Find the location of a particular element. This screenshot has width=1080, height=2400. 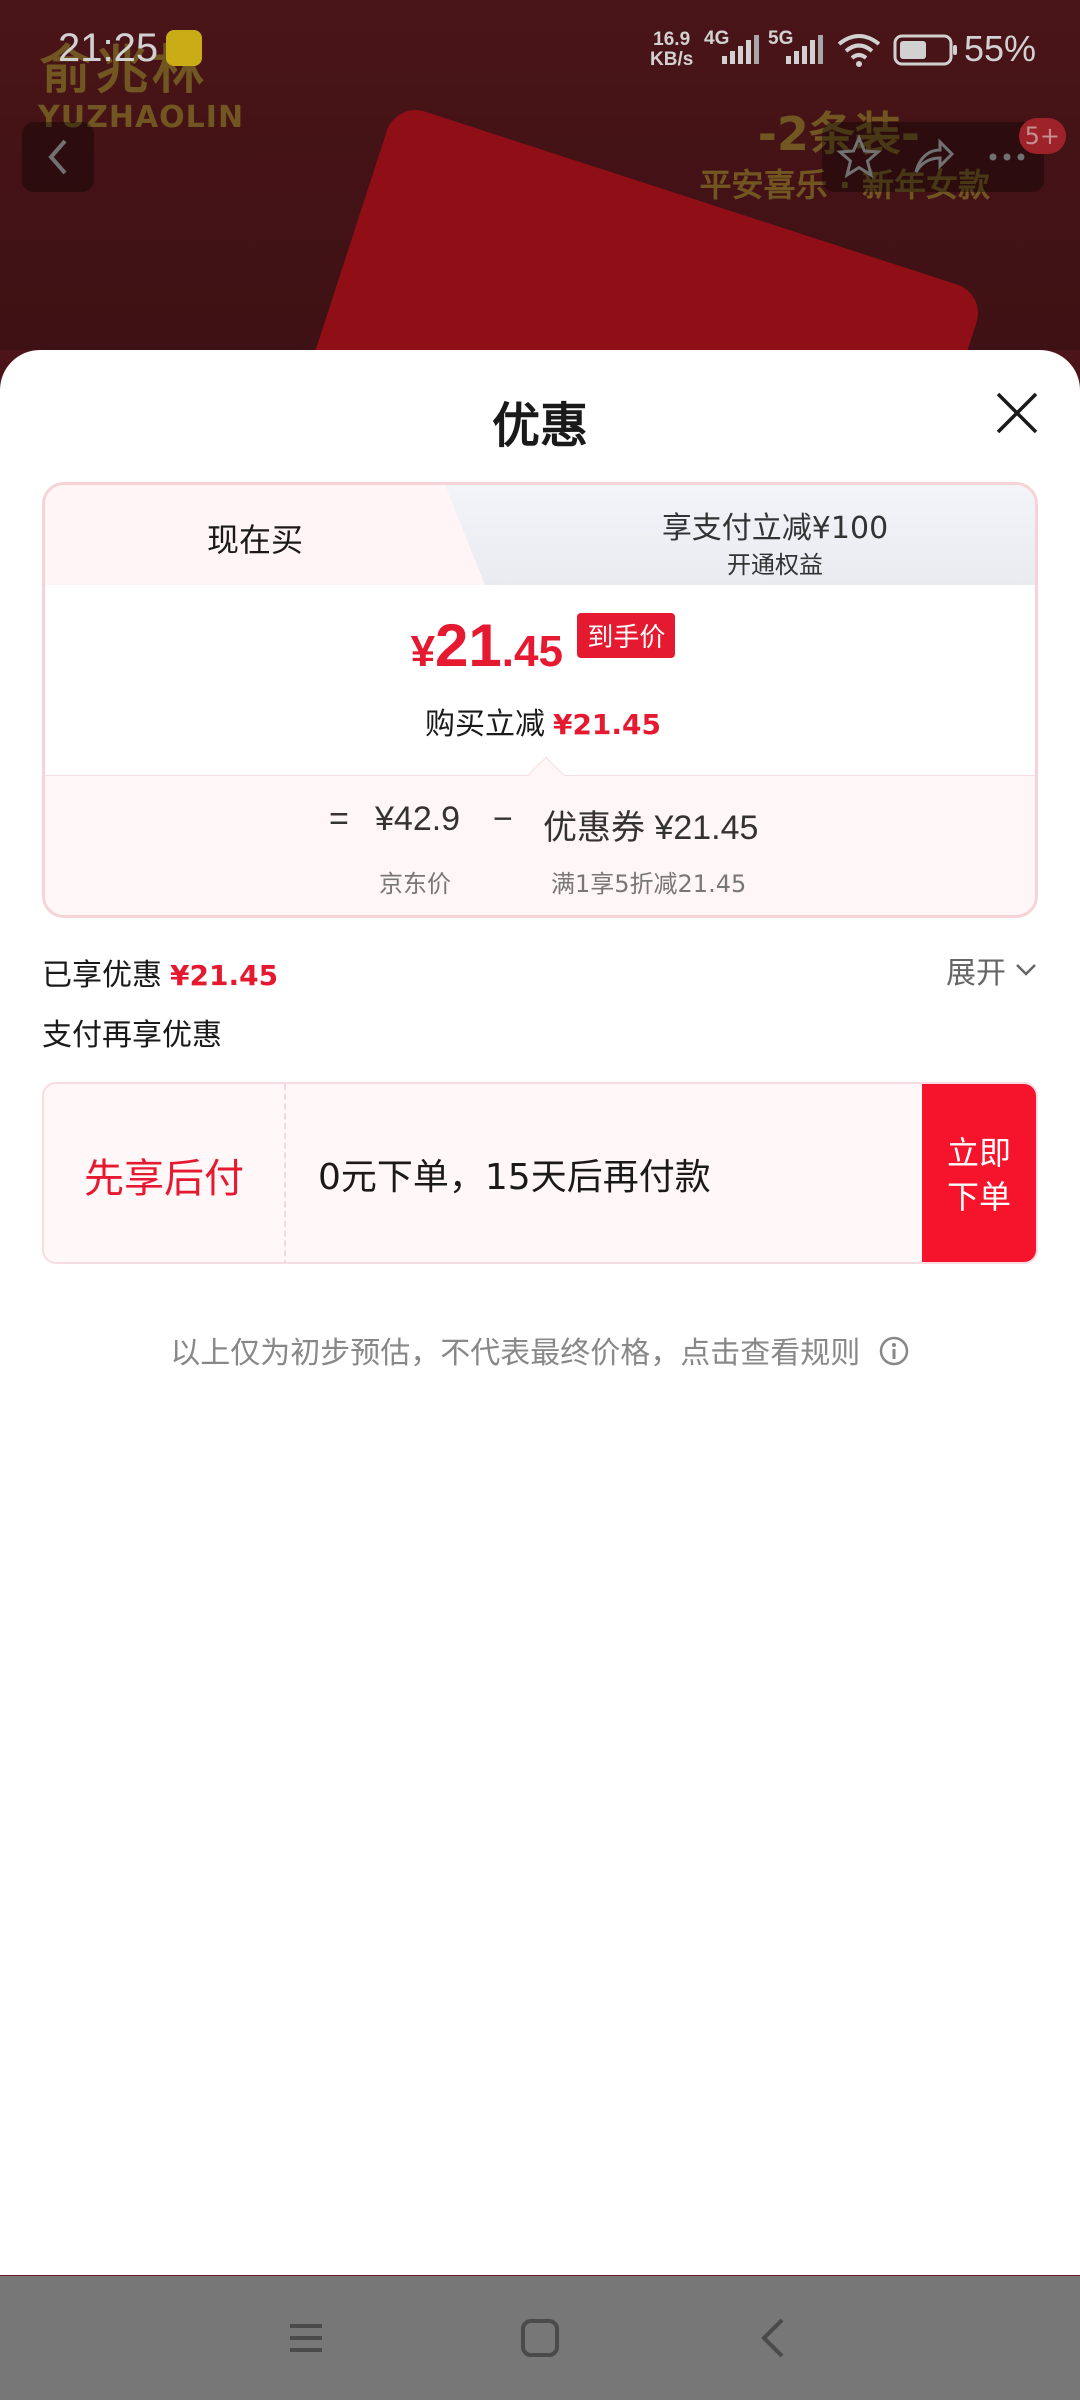

info-icon is located at coordinates (894, 1351).